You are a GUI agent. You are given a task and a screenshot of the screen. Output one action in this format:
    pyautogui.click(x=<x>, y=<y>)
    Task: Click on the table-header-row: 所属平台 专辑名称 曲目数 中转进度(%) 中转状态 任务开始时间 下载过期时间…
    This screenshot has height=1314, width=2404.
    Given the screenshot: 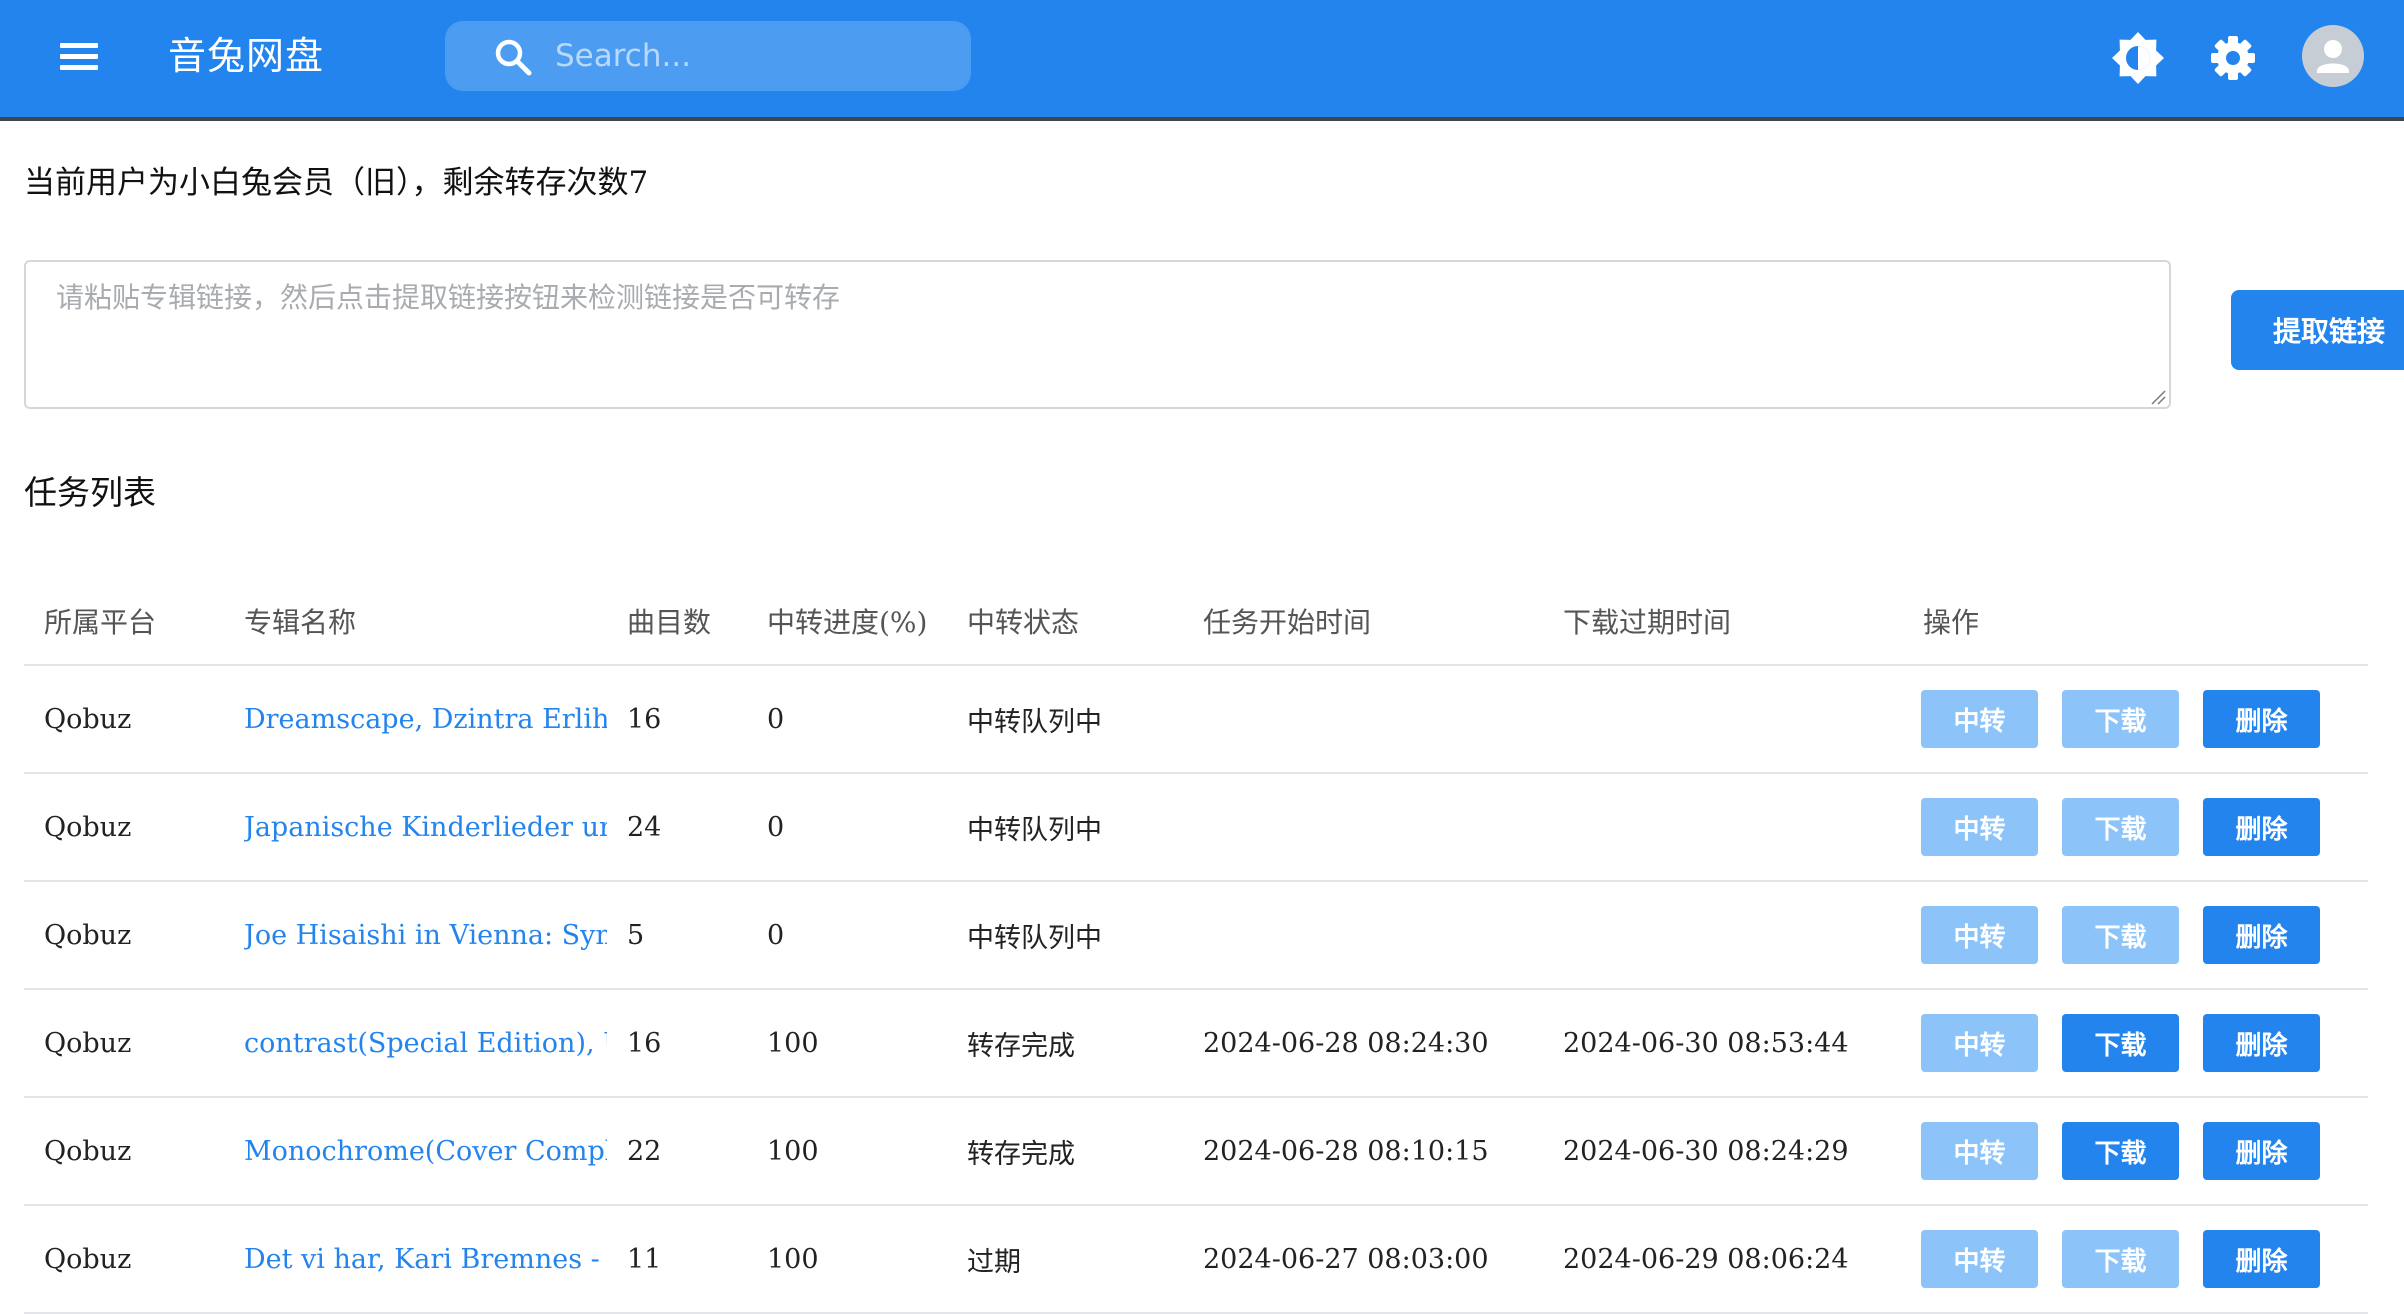 What is the action you would take?
    pyautogui.click(x=1196, y=621)
    